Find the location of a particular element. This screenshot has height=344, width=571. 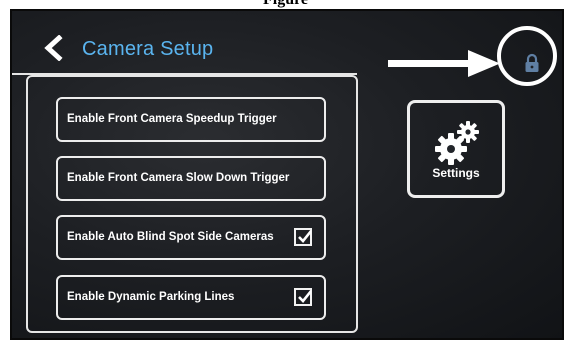

option-label: Enable Dynamic Parking Lines is located at coordinates (151, 297).